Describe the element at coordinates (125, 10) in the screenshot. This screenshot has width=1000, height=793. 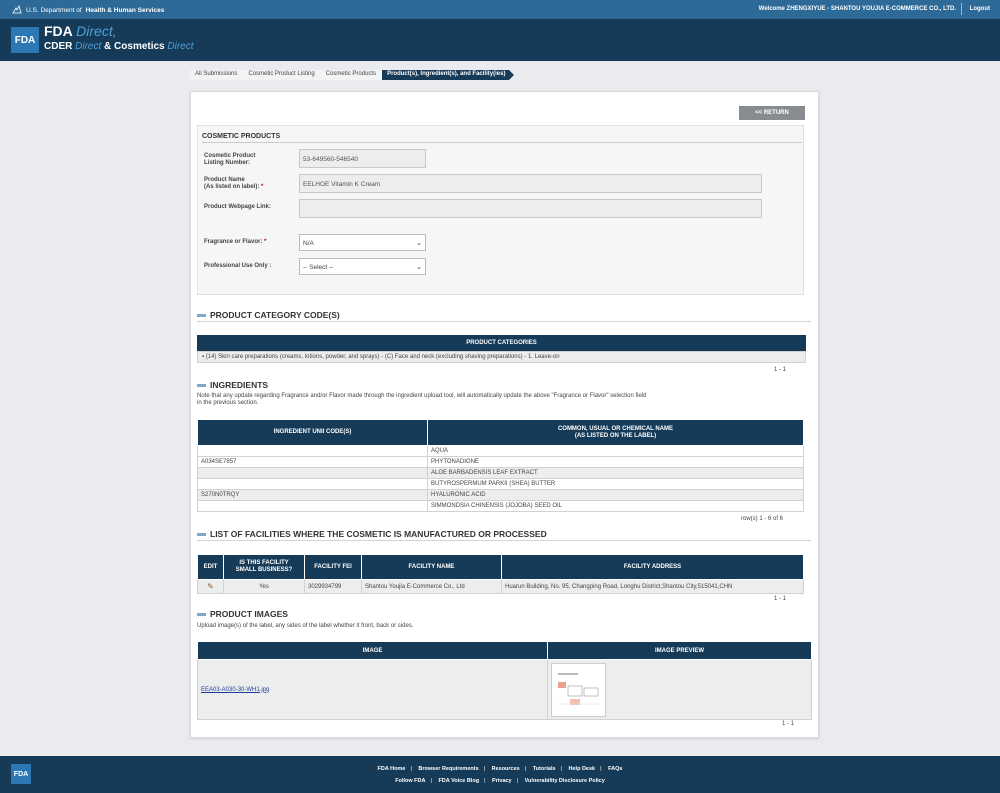
I see `hhs-name: Health & Human Services` at that location.